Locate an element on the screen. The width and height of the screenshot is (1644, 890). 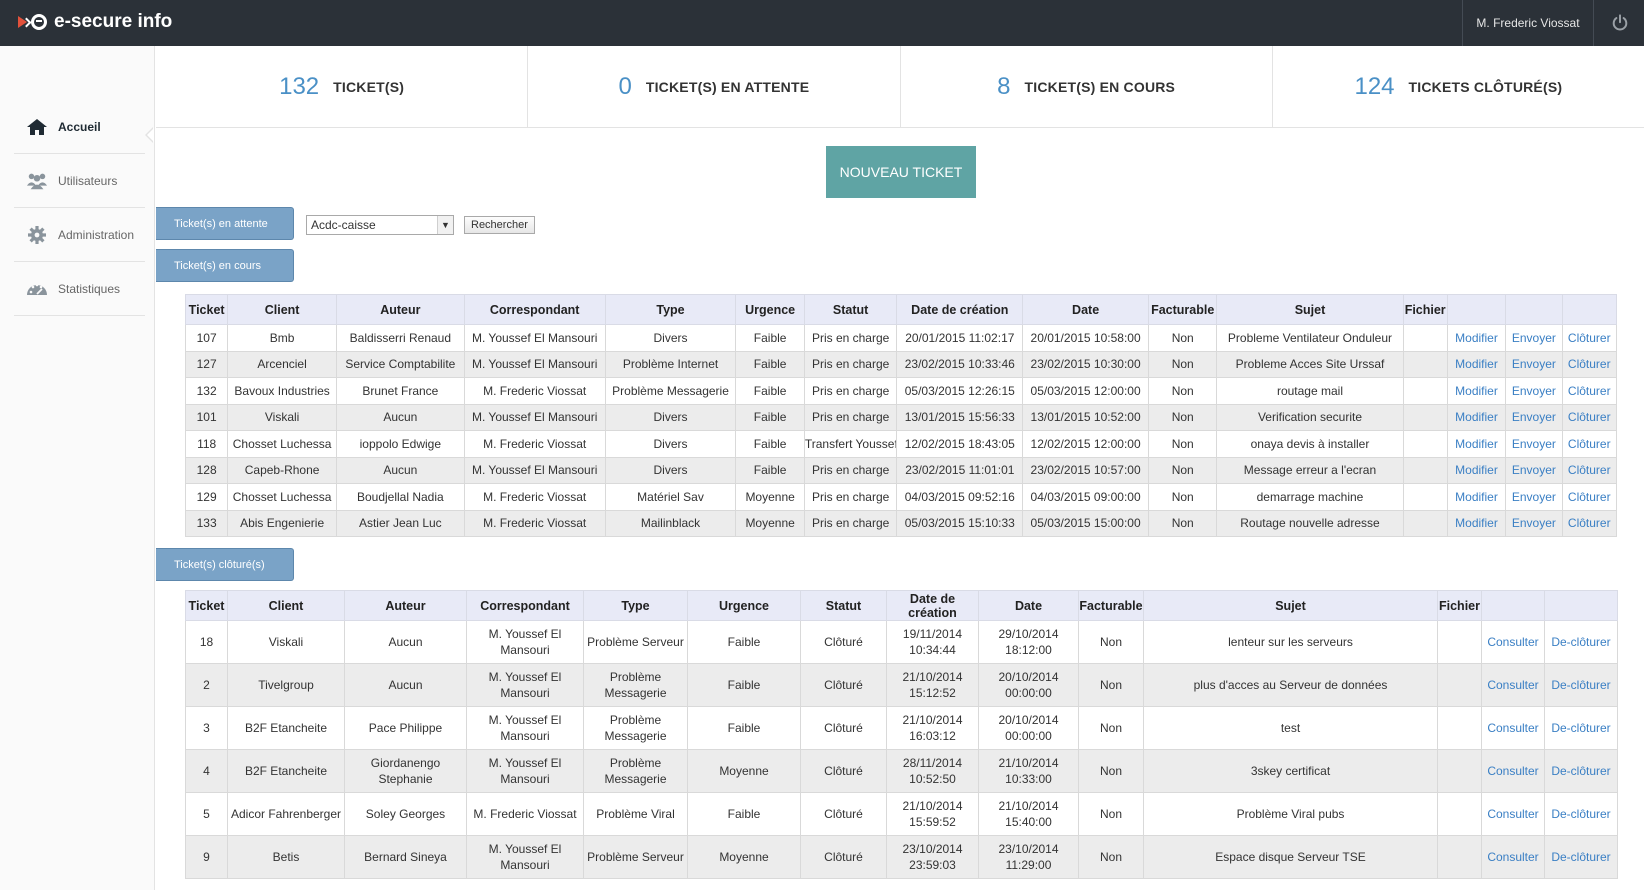
table-cell: Problème Serveur is located at coordinates (635, 642).